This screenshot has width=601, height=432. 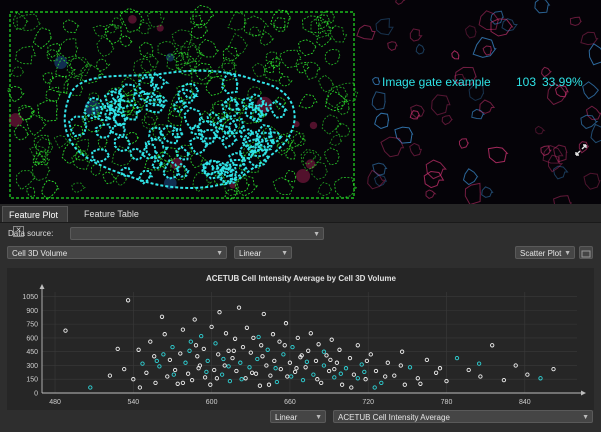 What do you see at coordinates (298, 416) in the screenshot?
I see `y-scale-select: Linear ▼` at bounding box center [298, 416].